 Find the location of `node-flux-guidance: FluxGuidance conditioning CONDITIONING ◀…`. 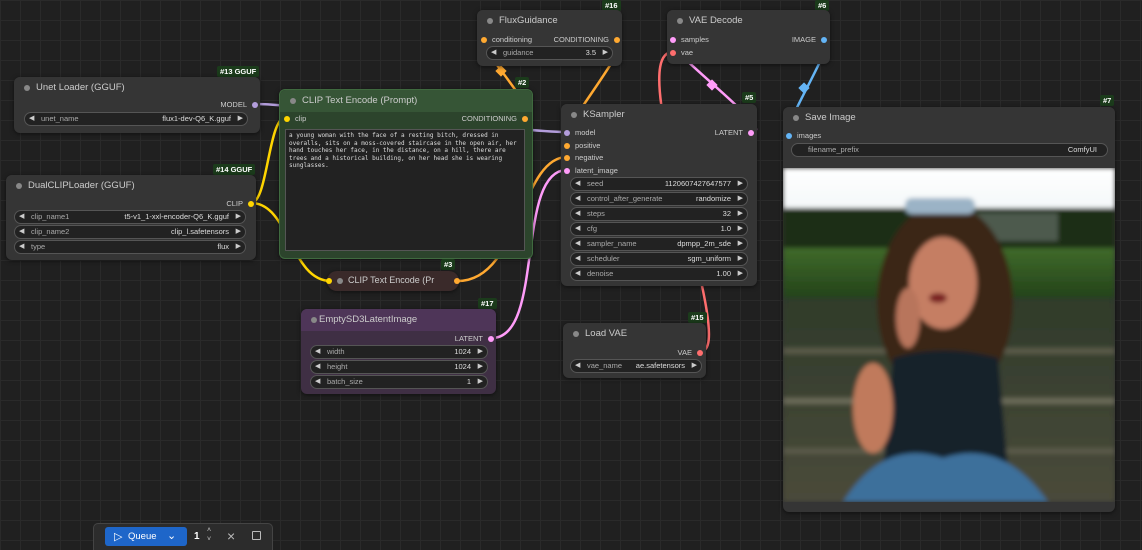

node-flux-guidance: FluxGuidance conditioning CONDITIONING ◀… is located at coordinates (549, 38).